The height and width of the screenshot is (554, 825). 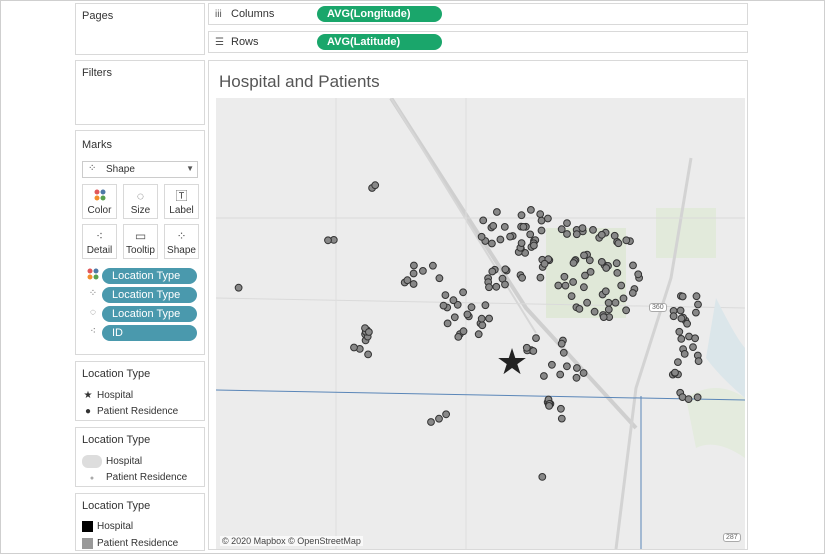 What do you see at coordinates (140, 29) in the screenshot?
I see `pages-card: Pages` at bounding box center [140, 29].